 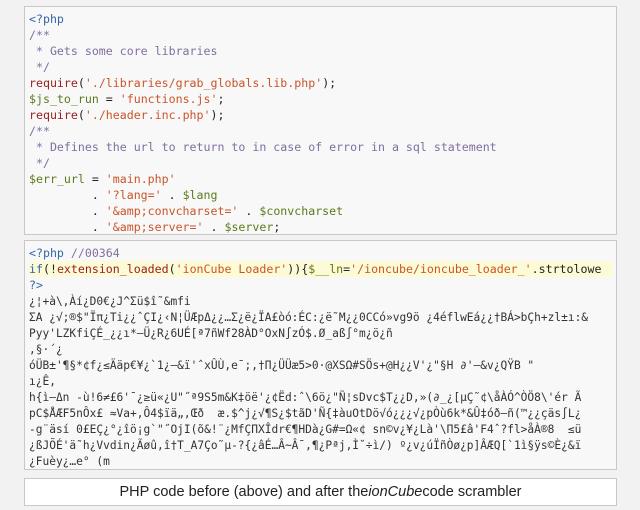 What do you see at coordinates (320, 461) in the screenshot?
I see `code-line: ¿Fuèy¿…e° (m` at bounding box center [320, 461].